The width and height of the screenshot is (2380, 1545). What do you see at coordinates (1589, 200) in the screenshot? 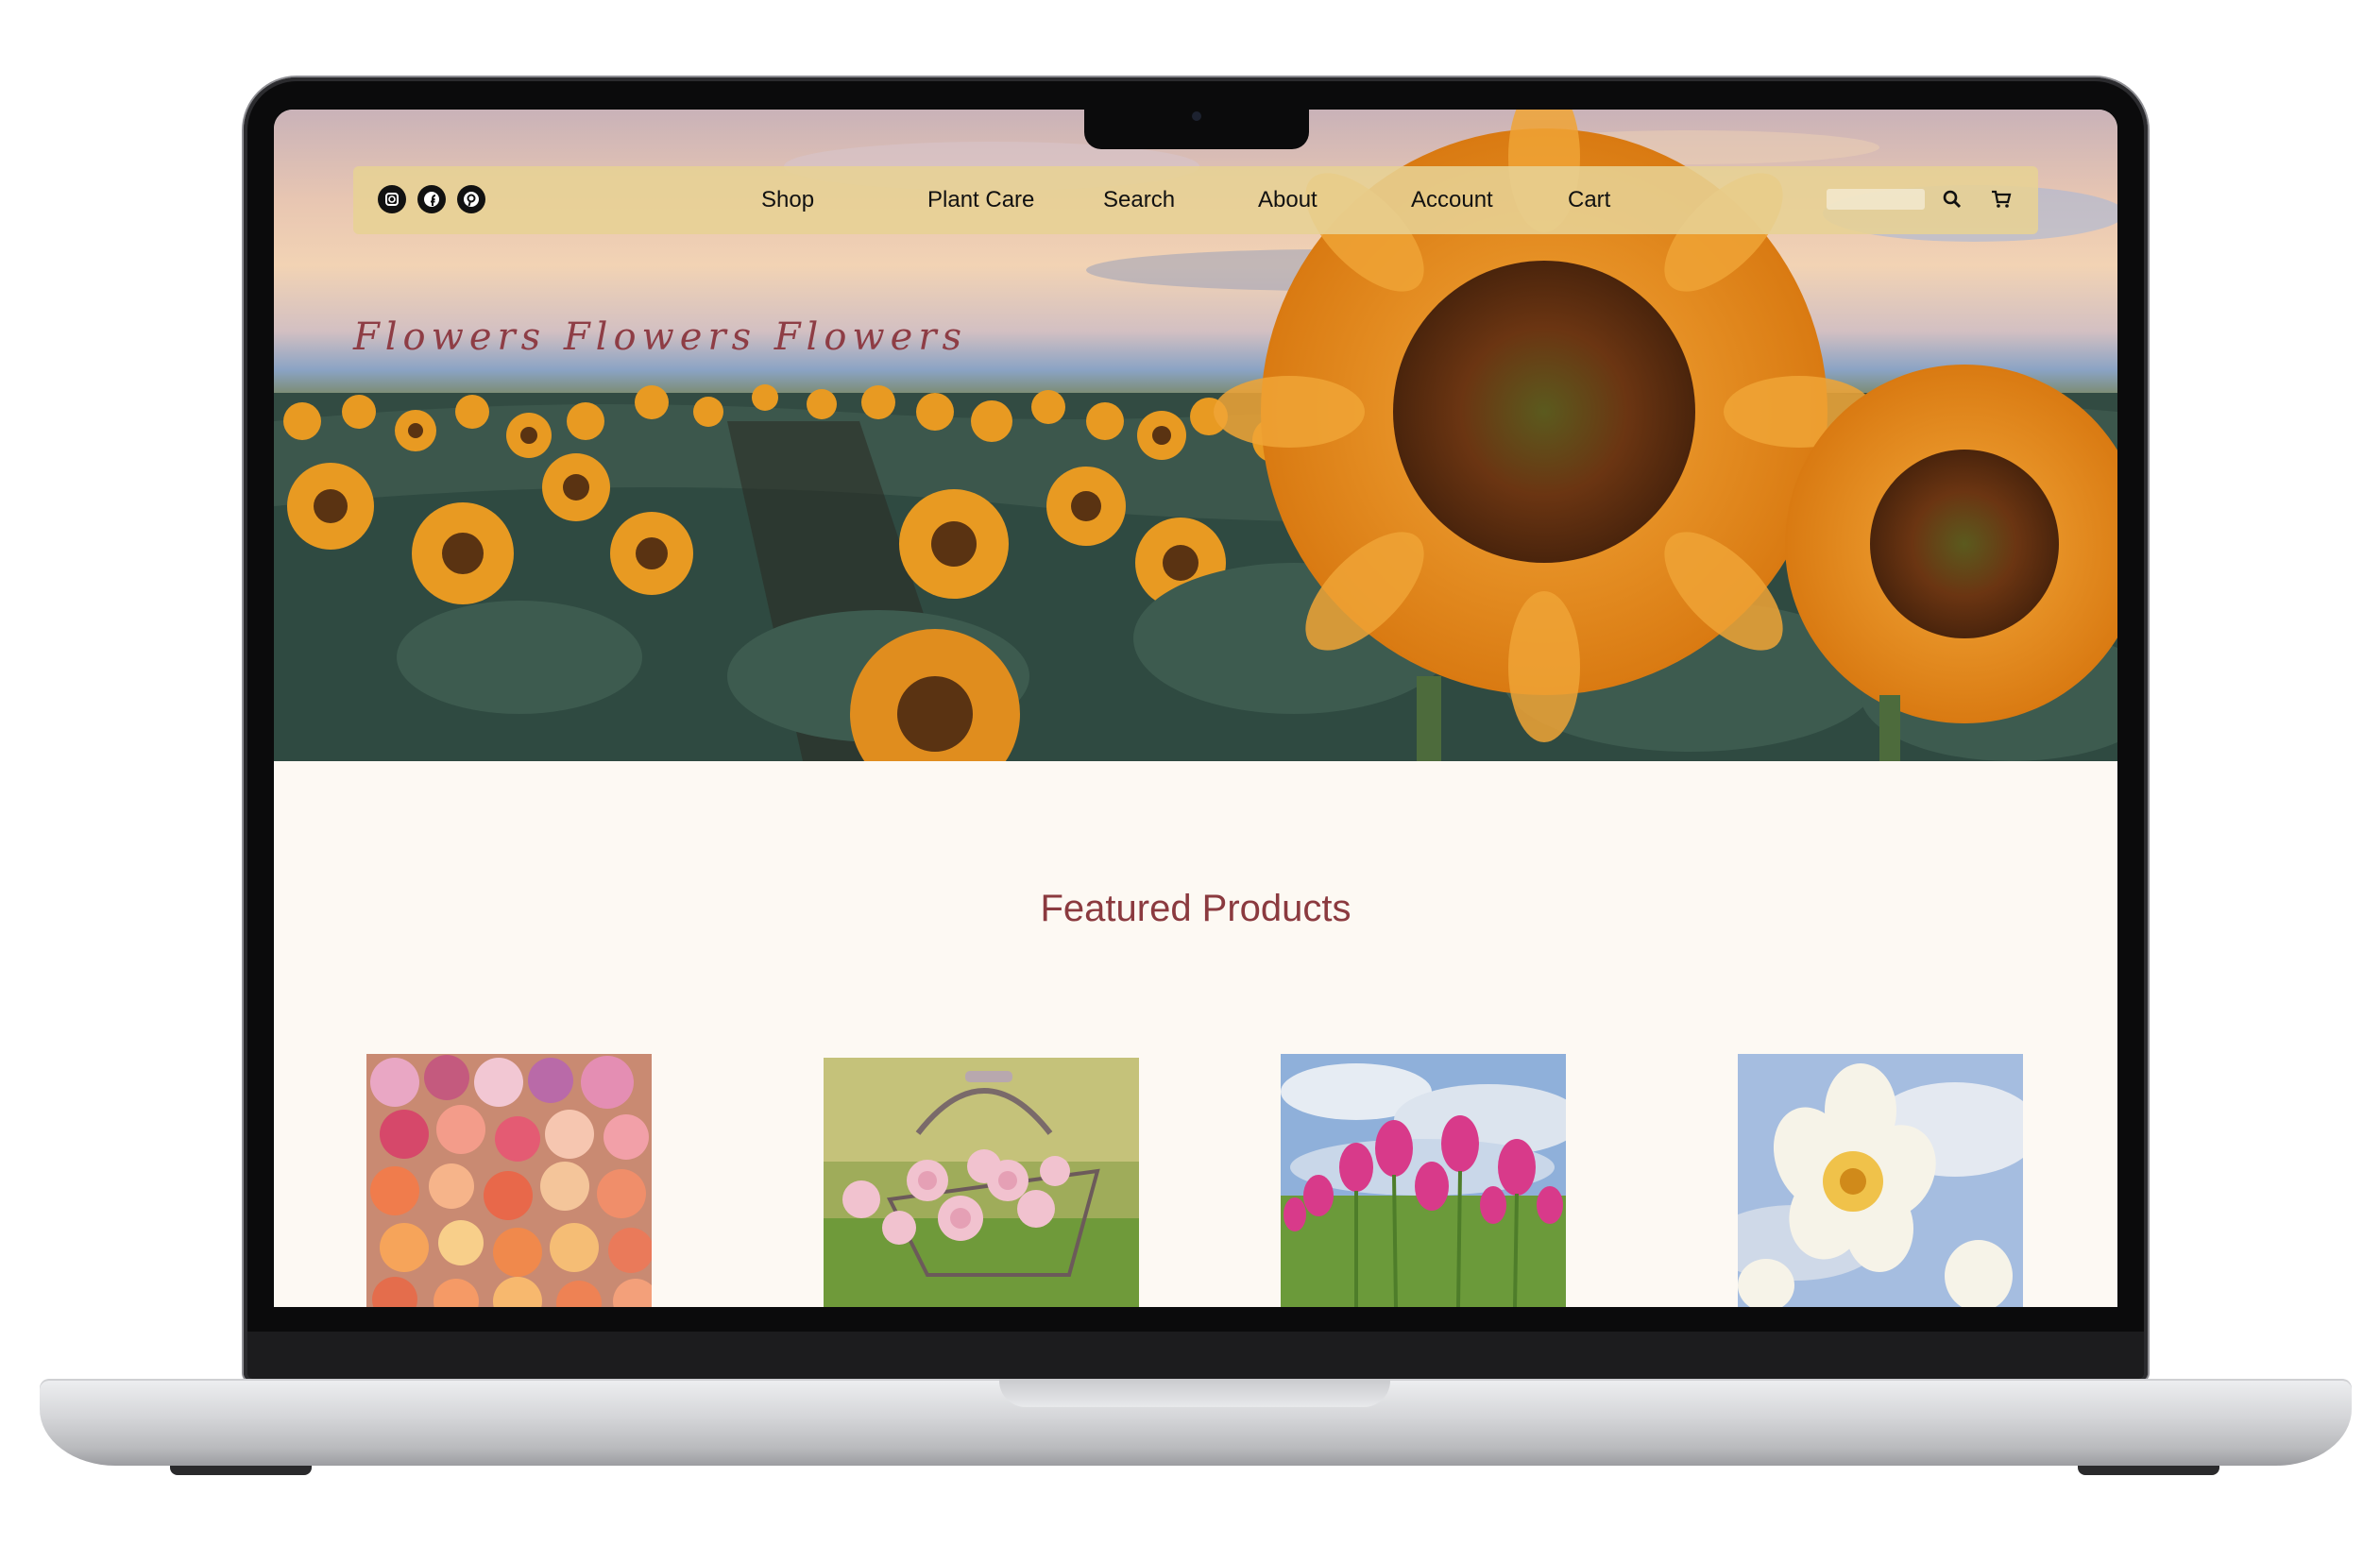
I see `nav-link-cart: Cart` at bounding box center [1589, 200].